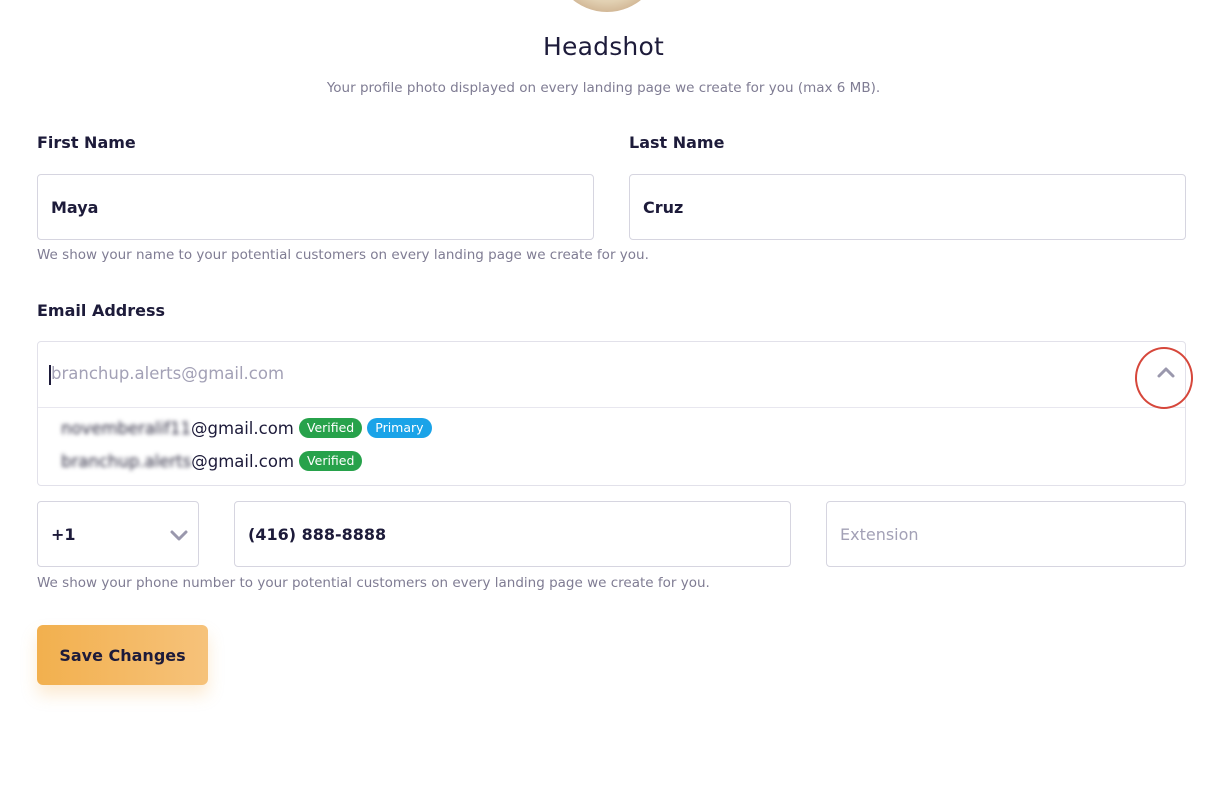 Image resolution: width=1207 pixels, height=787 pixels. I want to click on avatar-image, so click(607, 6).